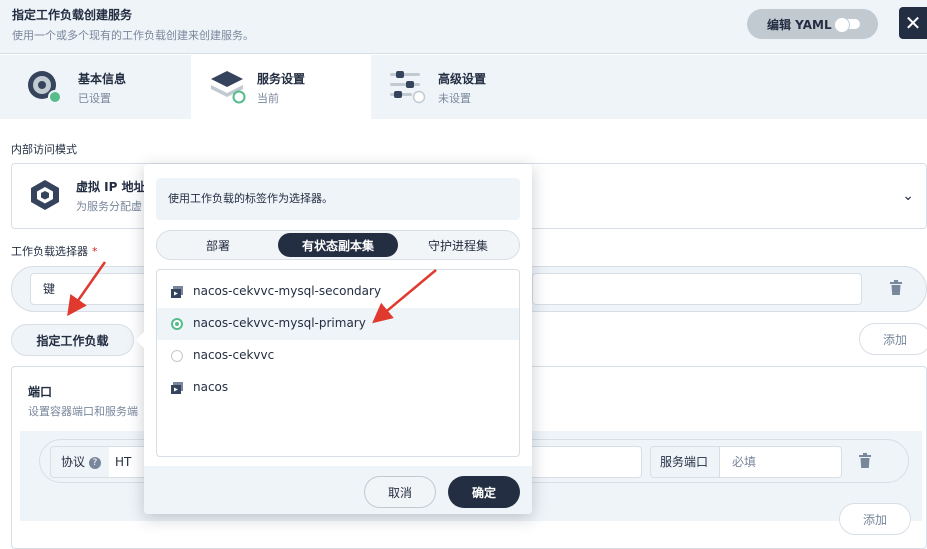 This screenshot has width=927, height=549. I want to click on step-title: 高级设置, so click(462, 79).